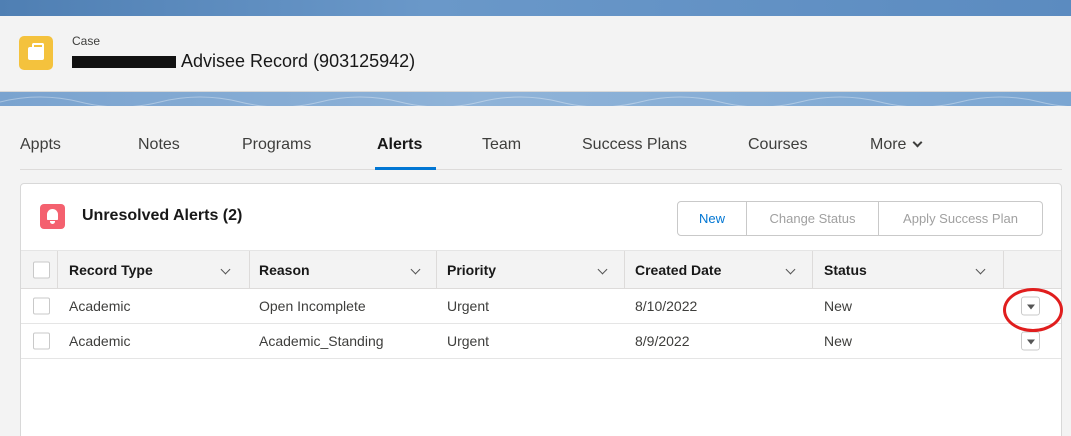 The image size is (1071, 436). What do you see at coordinates (111, 269) in the screenshot?
I see `column-header-record-type: Record Type` at bounding box center [111, 269].